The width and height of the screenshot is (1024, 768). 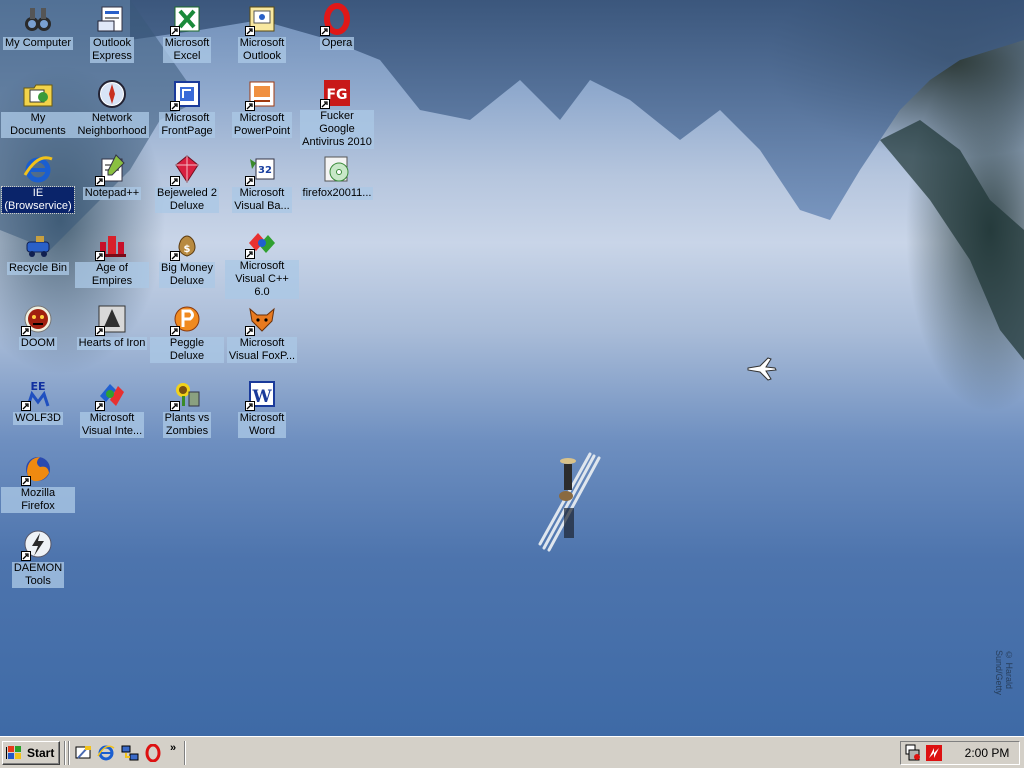 What do you see at coordinates (337, 43) in the screenshot?
I see `desktop-icon-label: Opera` at bounding box center [337, 43].